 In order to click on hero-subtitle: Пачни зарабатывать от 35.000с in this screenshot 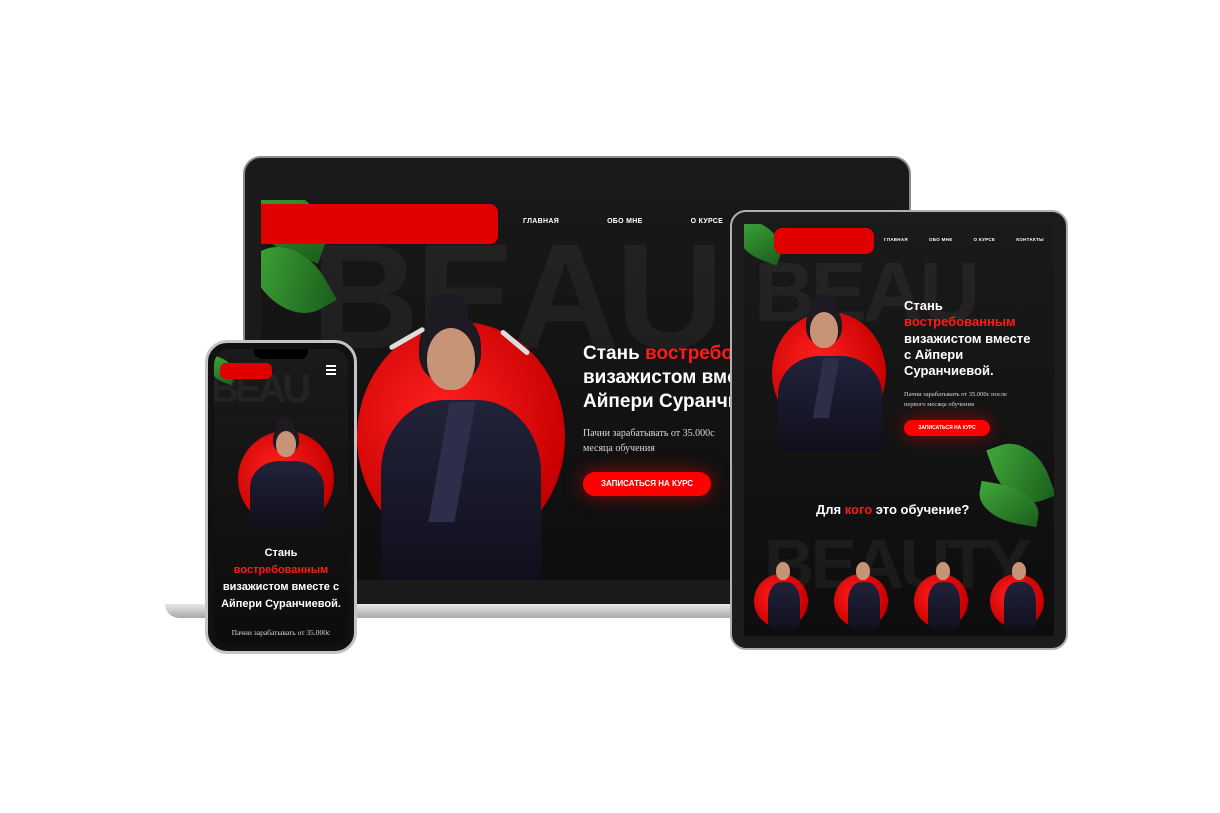, I will do `click(281, 632)`.